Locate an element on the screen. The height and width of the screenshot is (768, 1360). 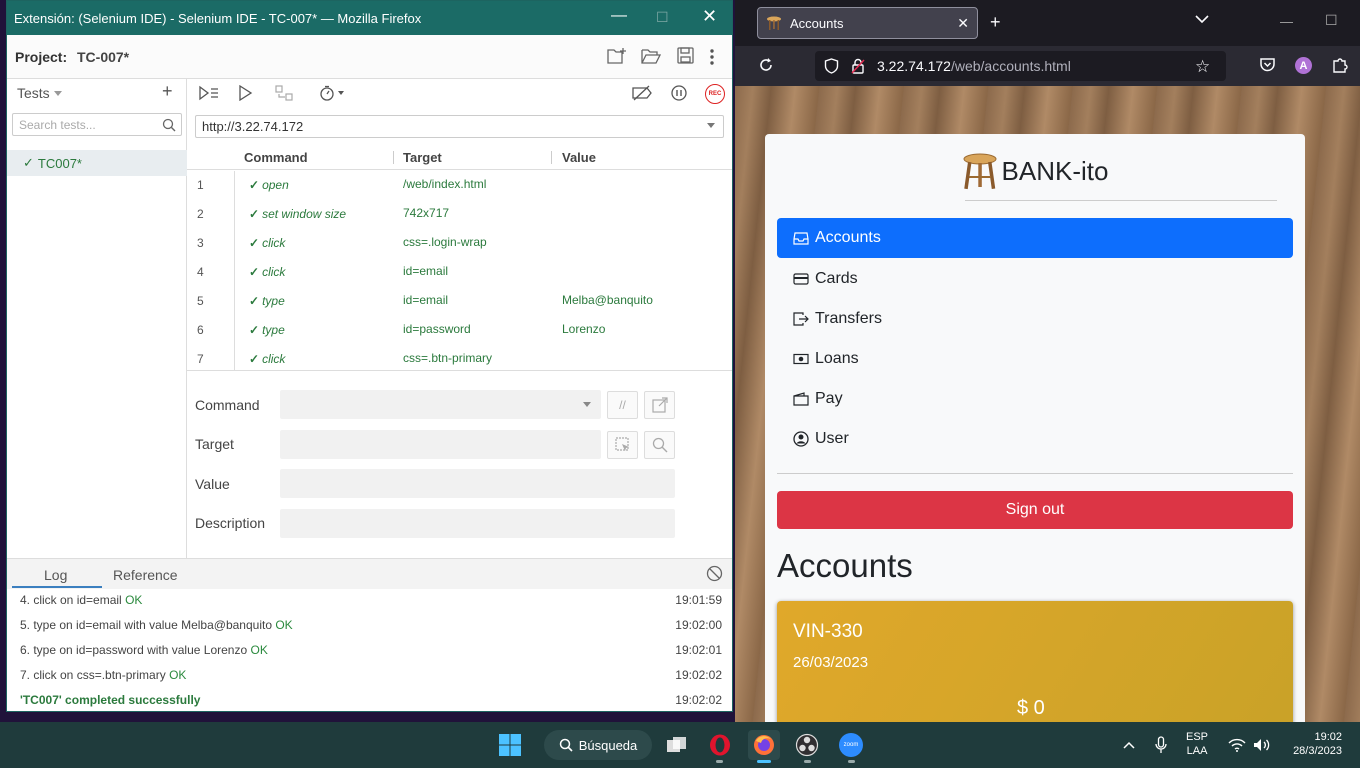
new-project-icon is located at coordinates (617, 56).